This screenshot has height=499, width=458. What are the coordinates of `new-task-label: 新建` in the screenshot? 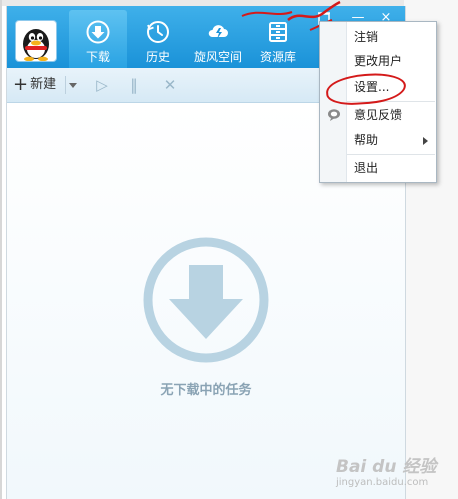 It's located at (43, 84).